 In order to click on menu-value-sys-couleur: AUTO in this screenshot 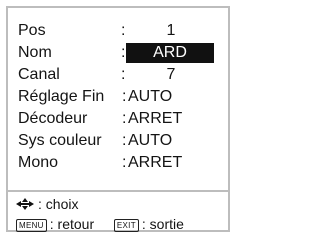, I will do `click(150, 140)`.